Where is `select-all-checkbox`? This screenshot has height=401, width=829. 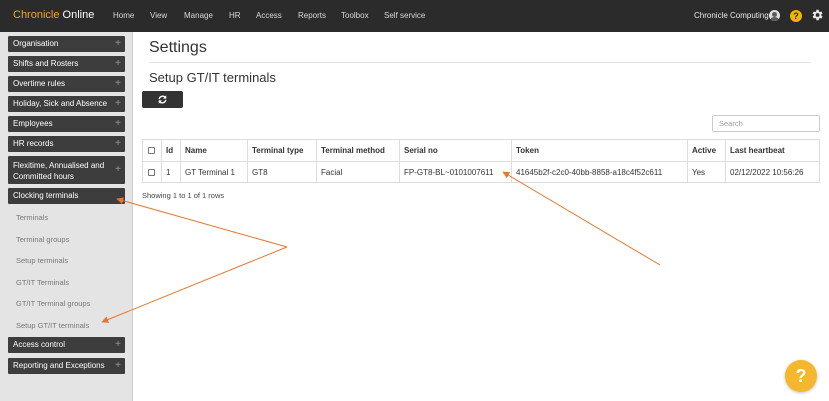 select-all-checkbox is located at coordinates (151, 151).